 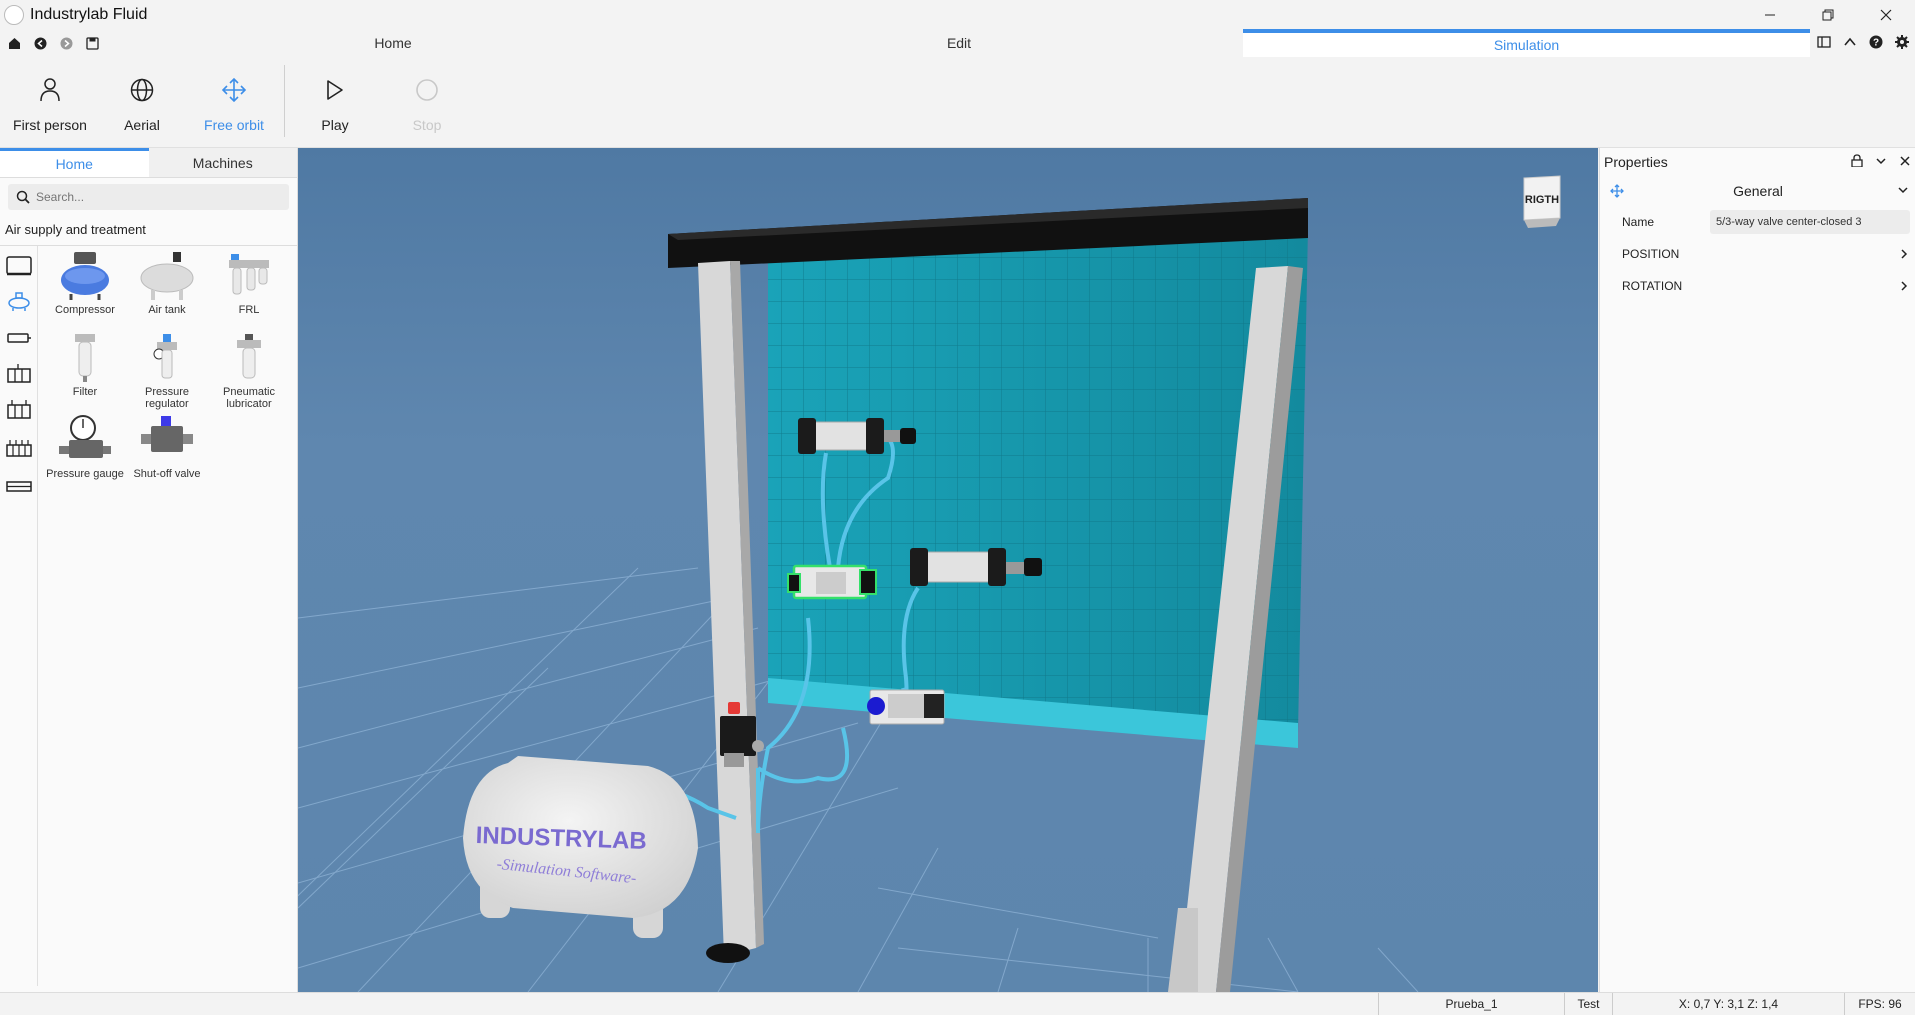 I want to click on app-title: Industrylab Fluid, so click(x=89, y=14).